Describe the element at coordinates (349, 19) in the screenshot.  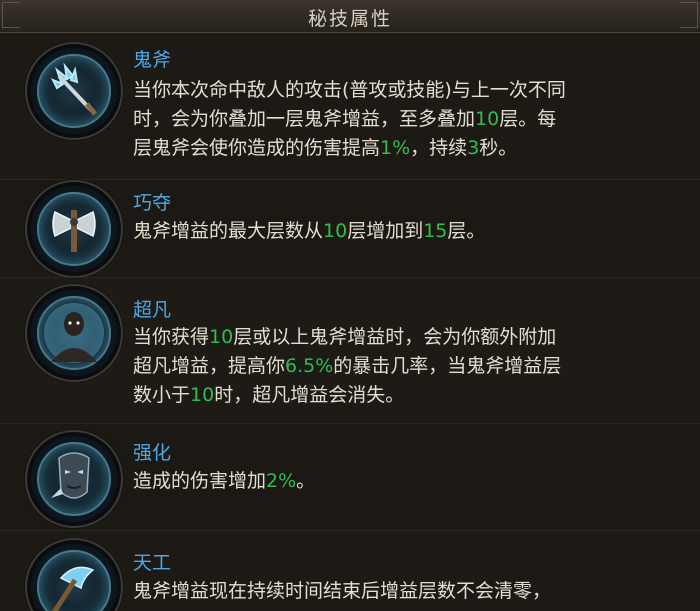
I see `panel-title: 秘技属性` at that location.